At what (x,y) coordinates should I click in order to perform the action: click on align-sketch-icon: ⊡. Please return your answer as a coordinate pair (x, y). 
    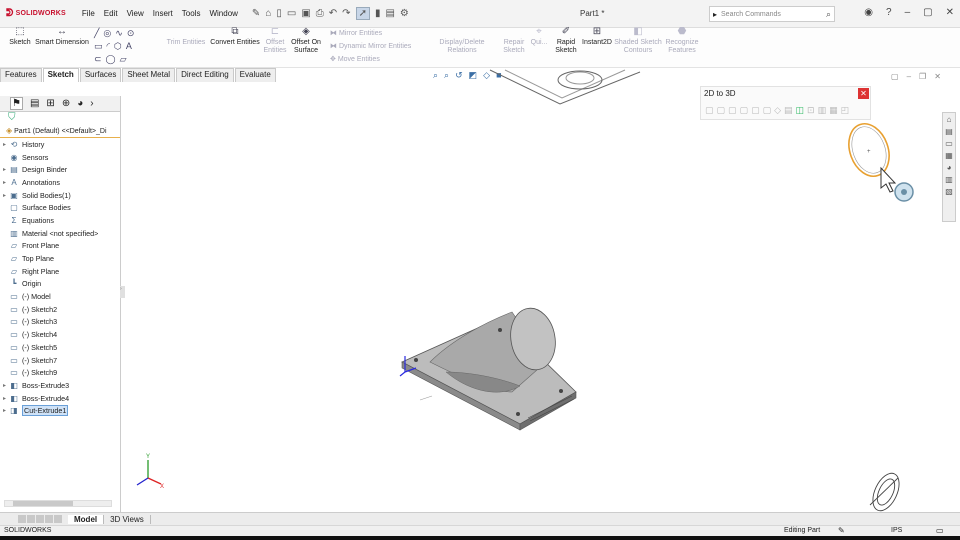
    Looking at the image, I should click on (811, 110).